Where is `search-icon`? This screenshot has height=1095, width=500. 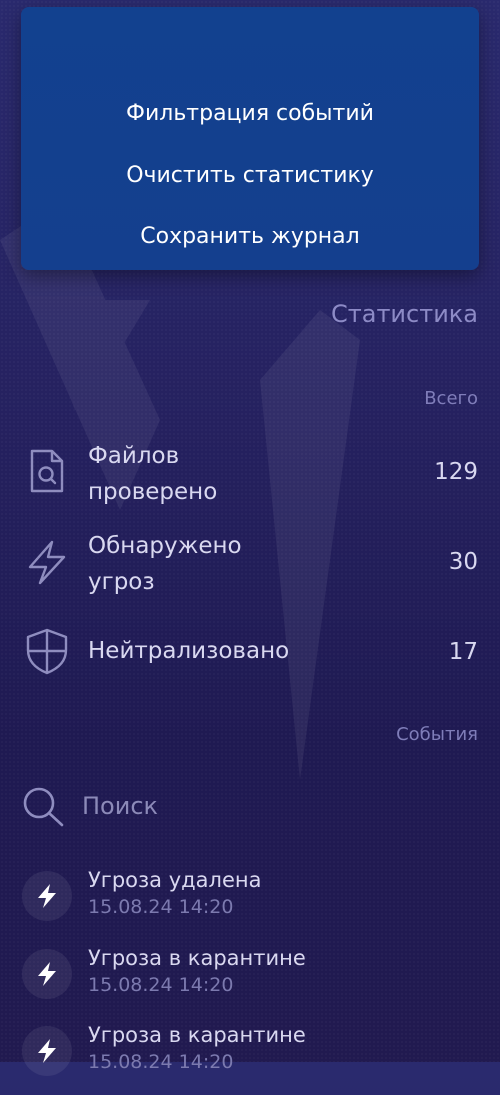 search-icon is located at coordinates (43, 807).